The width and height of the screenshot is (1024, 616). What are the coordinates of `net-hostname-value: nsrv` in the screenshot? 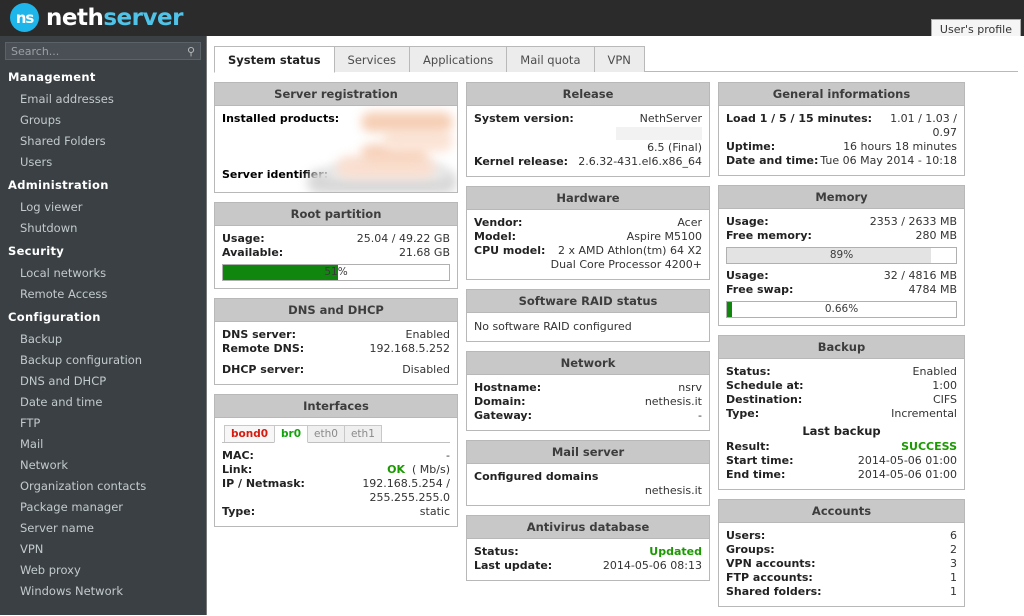 It's located at (690, 387).